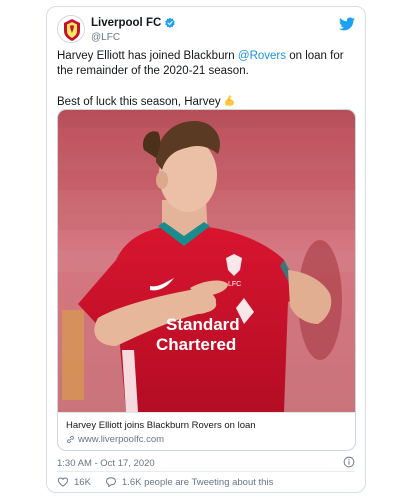 The image size is (413, 500). Describe the element at coordinates (126, 23) in the screenshot. I see `display-name: Liverpool FC` at that location.